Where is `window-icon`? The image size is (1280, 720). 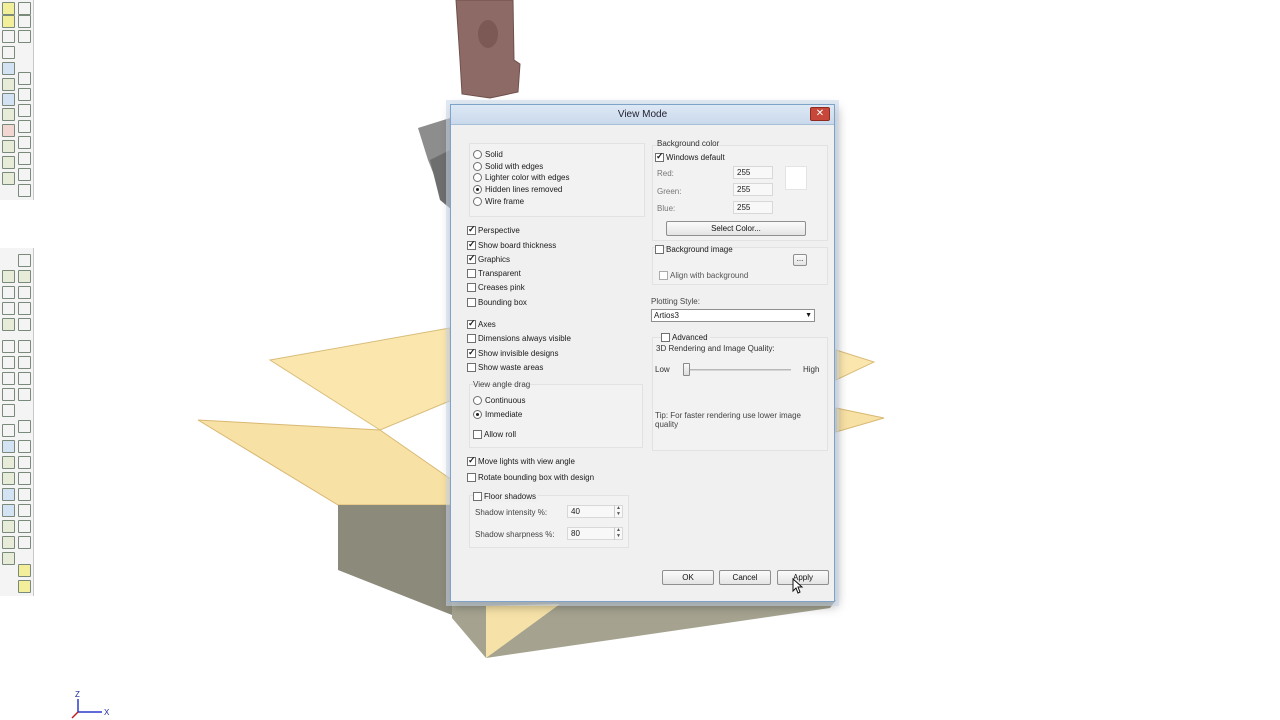 window-icon is located at coordinates (8, 510).